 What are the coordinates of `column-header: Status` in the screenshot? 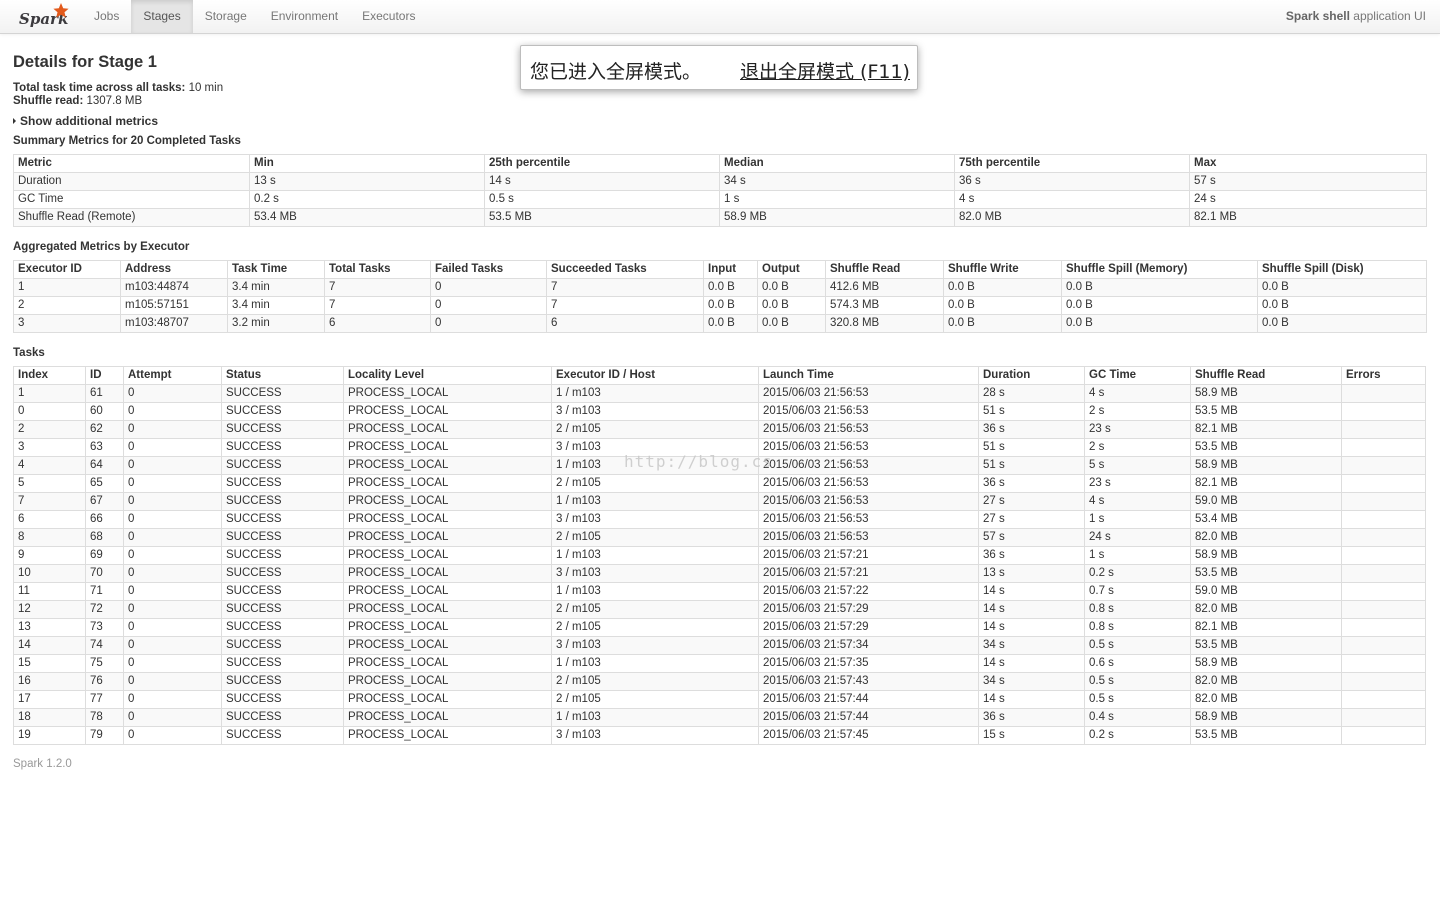 It's located at (282, 375).